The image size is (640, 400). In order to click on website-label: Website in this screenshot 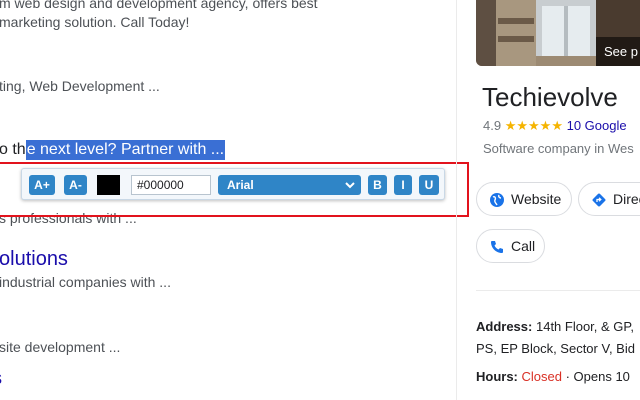, I will do `click(536, 199)`.